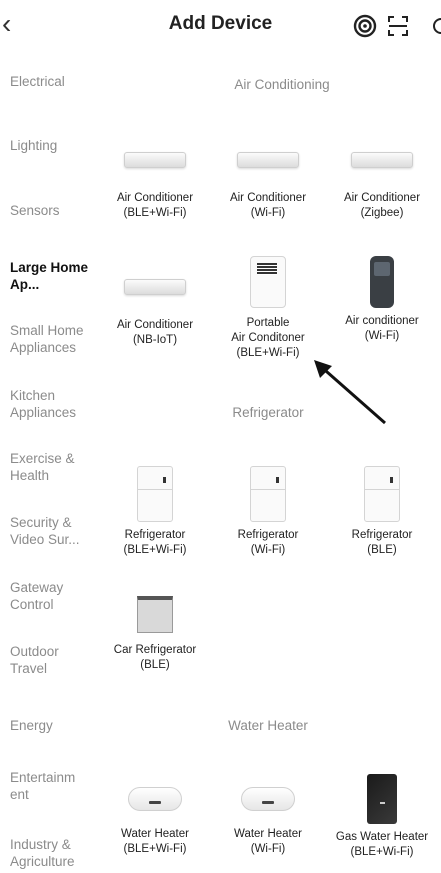  I want to click on sidebar-item-industry-agriculture: Industry & Agriculture, so click(50, 853).